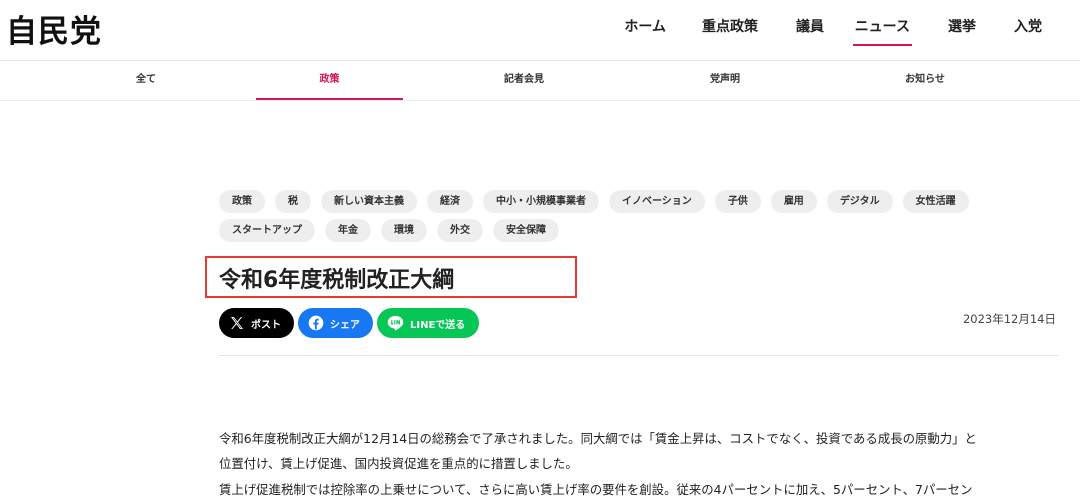 The width and height of the screenshot is (1080, 499). What do you see at coordinates (657, 201) in the screenshot?
I see `tag-item: イノベーション` at bounding box center [657, 201].